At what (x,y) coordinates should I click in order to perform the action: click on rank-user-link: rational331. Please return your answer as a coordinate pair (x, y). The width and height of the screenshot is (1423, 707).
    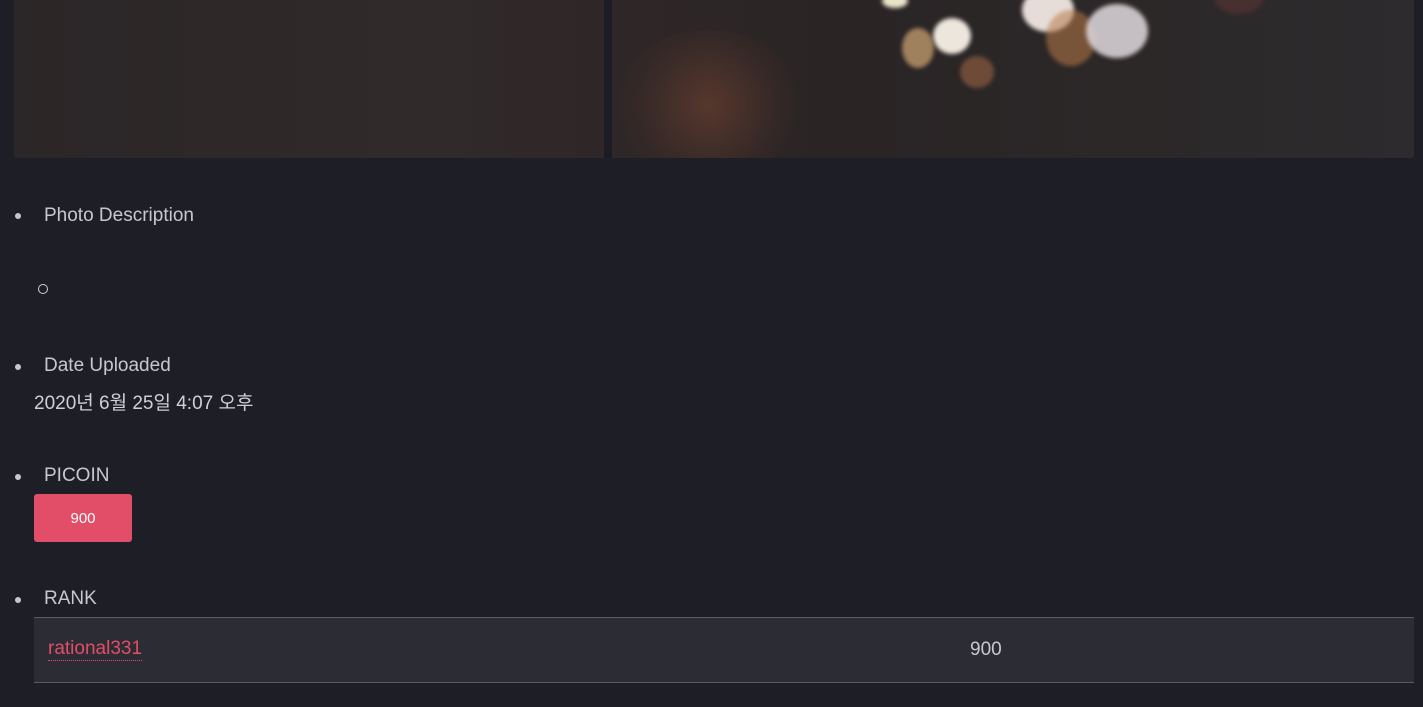
    Looking at the image, I should click on (95, 649).